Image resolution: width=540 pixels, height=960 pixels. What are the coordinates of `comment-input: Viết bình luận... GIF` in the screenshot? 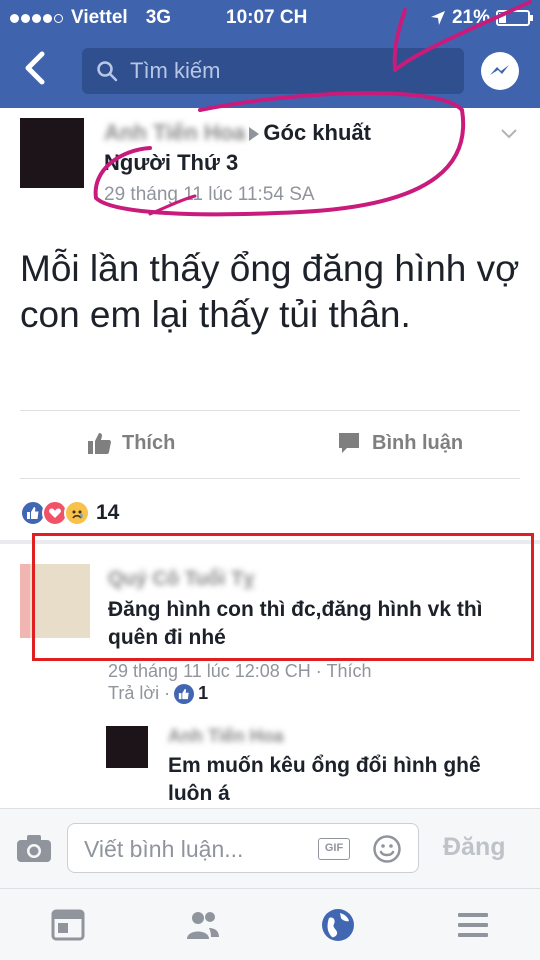 It's located at (243, 848).